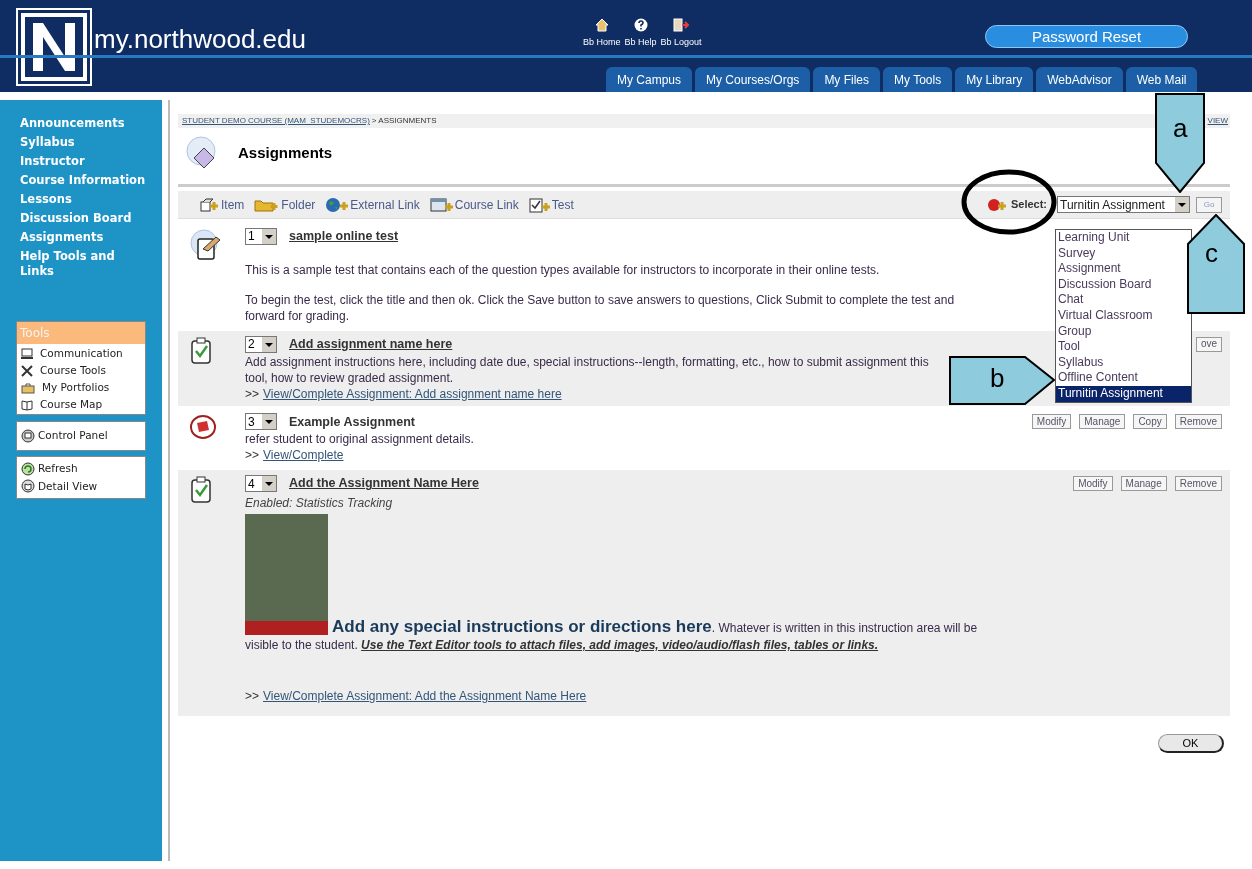 This screenshot has height=869, width=1252. What do you see at coordinates (1123, 362) in the screenshot?
I see `dropdown-option: Syllabus` at bounding box center [1123, 362].